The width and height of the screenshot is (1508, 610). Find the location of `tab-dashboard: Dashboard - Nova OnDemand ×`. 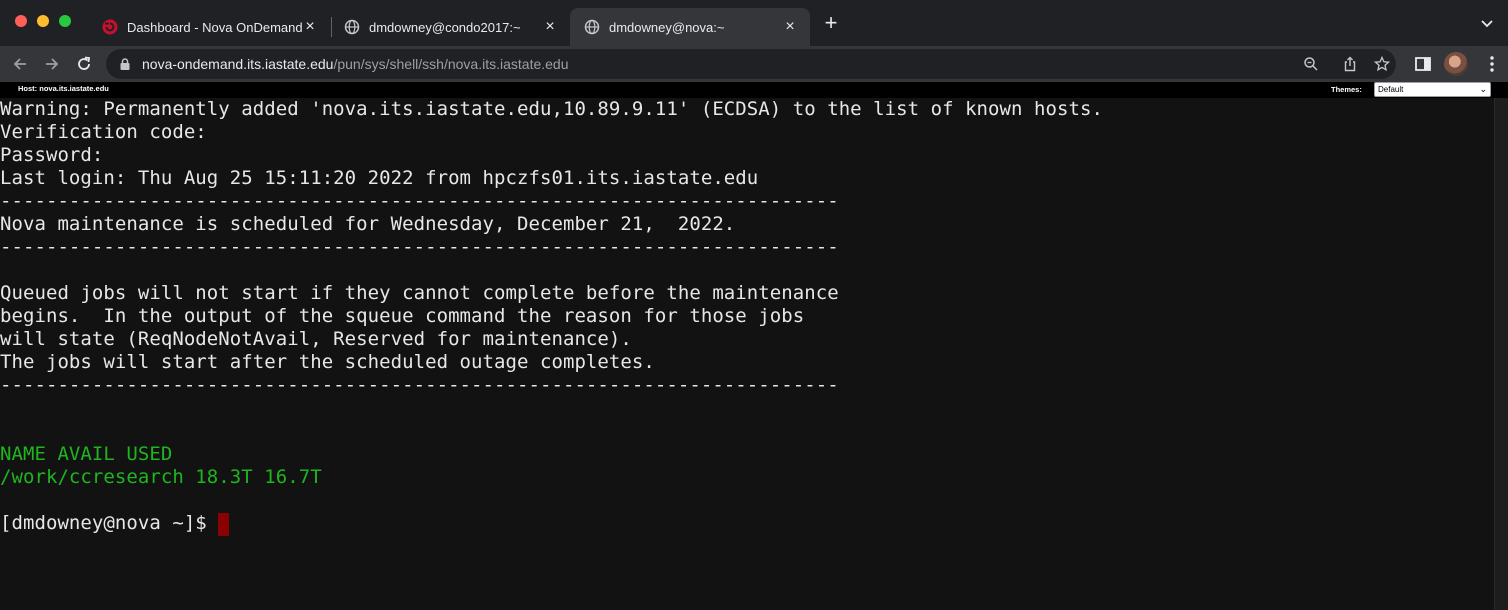

tab-dashboard: Dashboard - Nova OnDemand × is located at coordinates (209, 27).